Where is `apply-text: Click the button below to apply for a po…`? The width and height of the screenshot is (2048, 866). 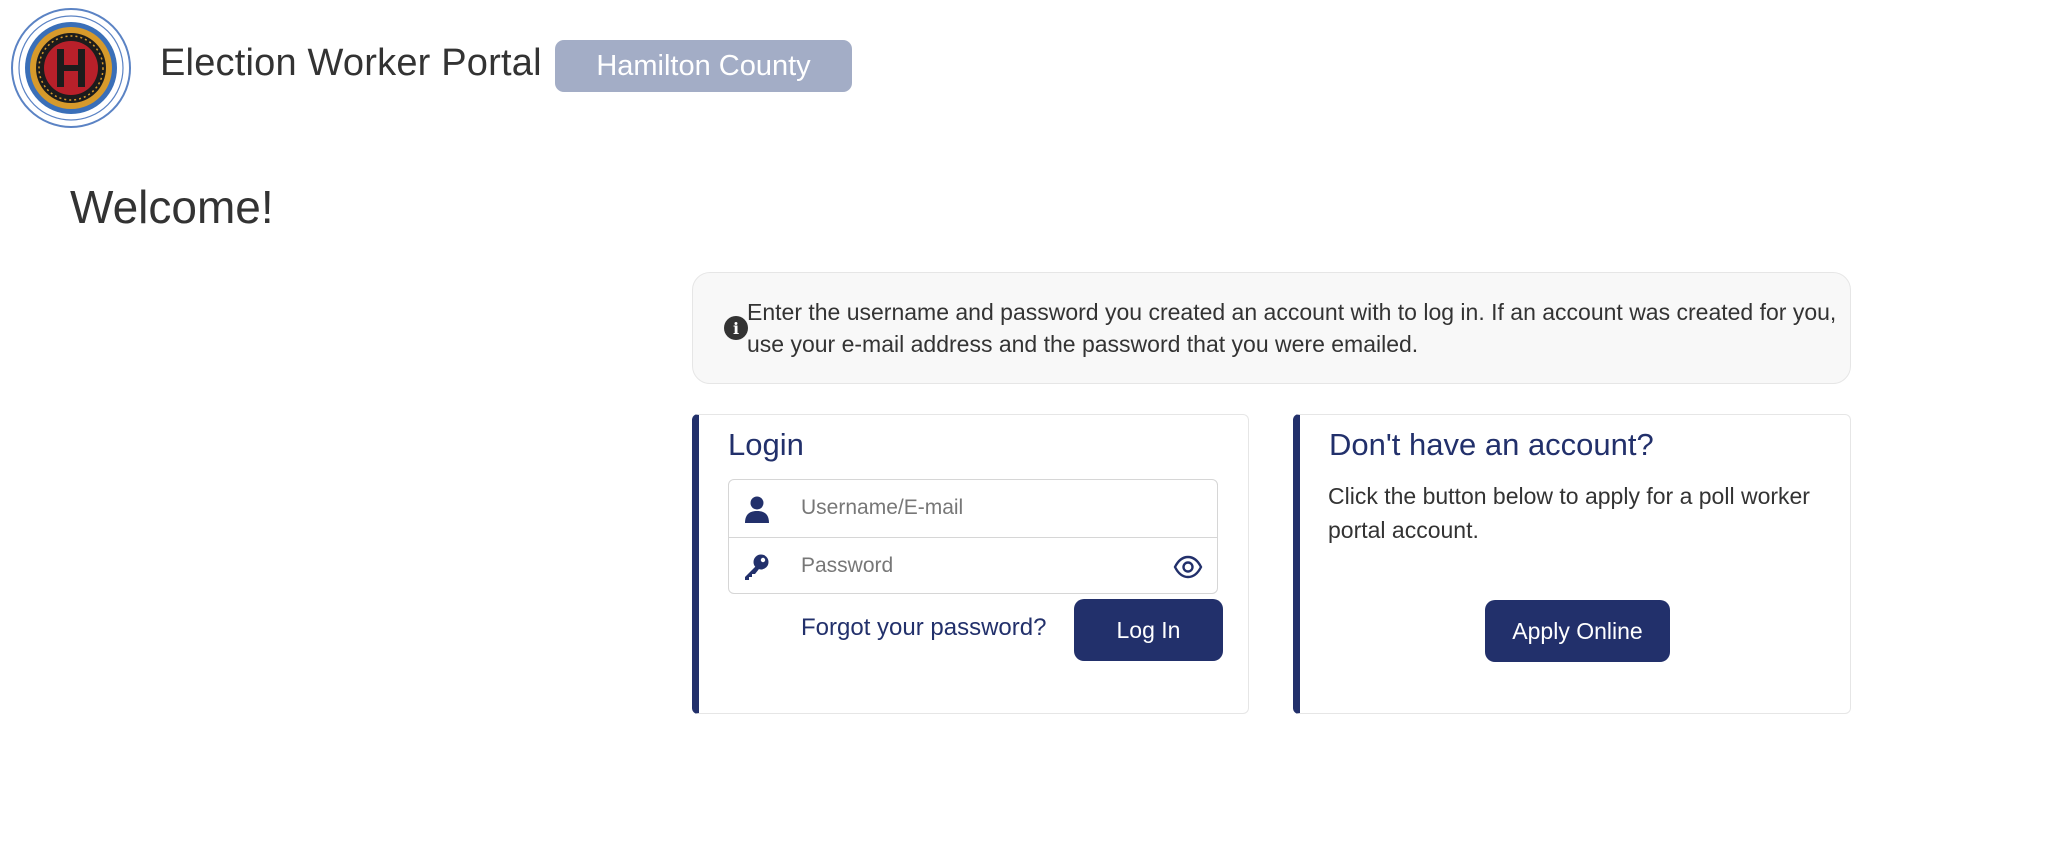 apply-text: Click the button below to apply for a po… is located at coordinates (1569, 513).